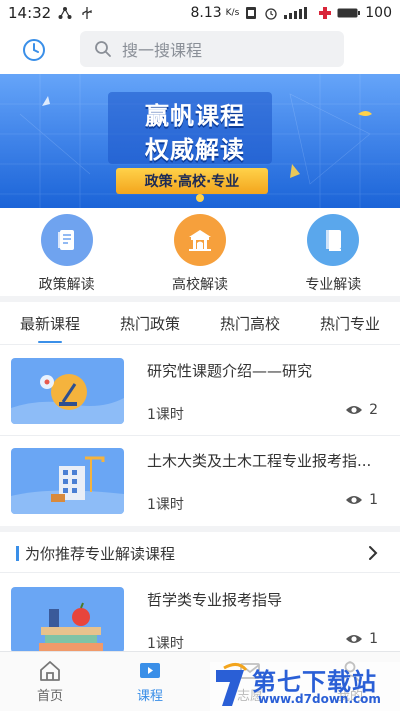 The width and height of the screenshot is (400, 711). Describe the element at coordinates (30, 13) in the screenshot. I see `status-time: 14:32` at that location.